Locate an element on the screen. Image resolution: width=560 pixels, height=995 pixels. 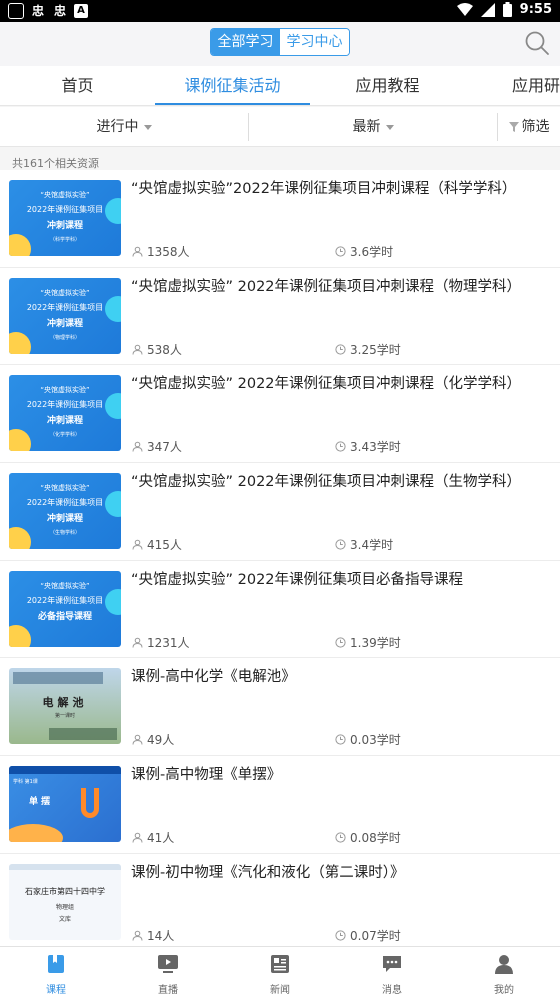
tab-case-collection: 课例征集活动 is located at coordinates (232, 86).